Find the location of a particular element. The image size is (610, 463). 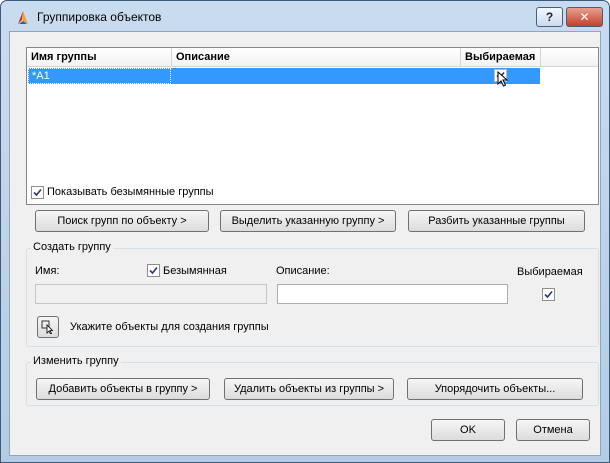

cancel-button: Отмена is located at coordinates (553, 430).